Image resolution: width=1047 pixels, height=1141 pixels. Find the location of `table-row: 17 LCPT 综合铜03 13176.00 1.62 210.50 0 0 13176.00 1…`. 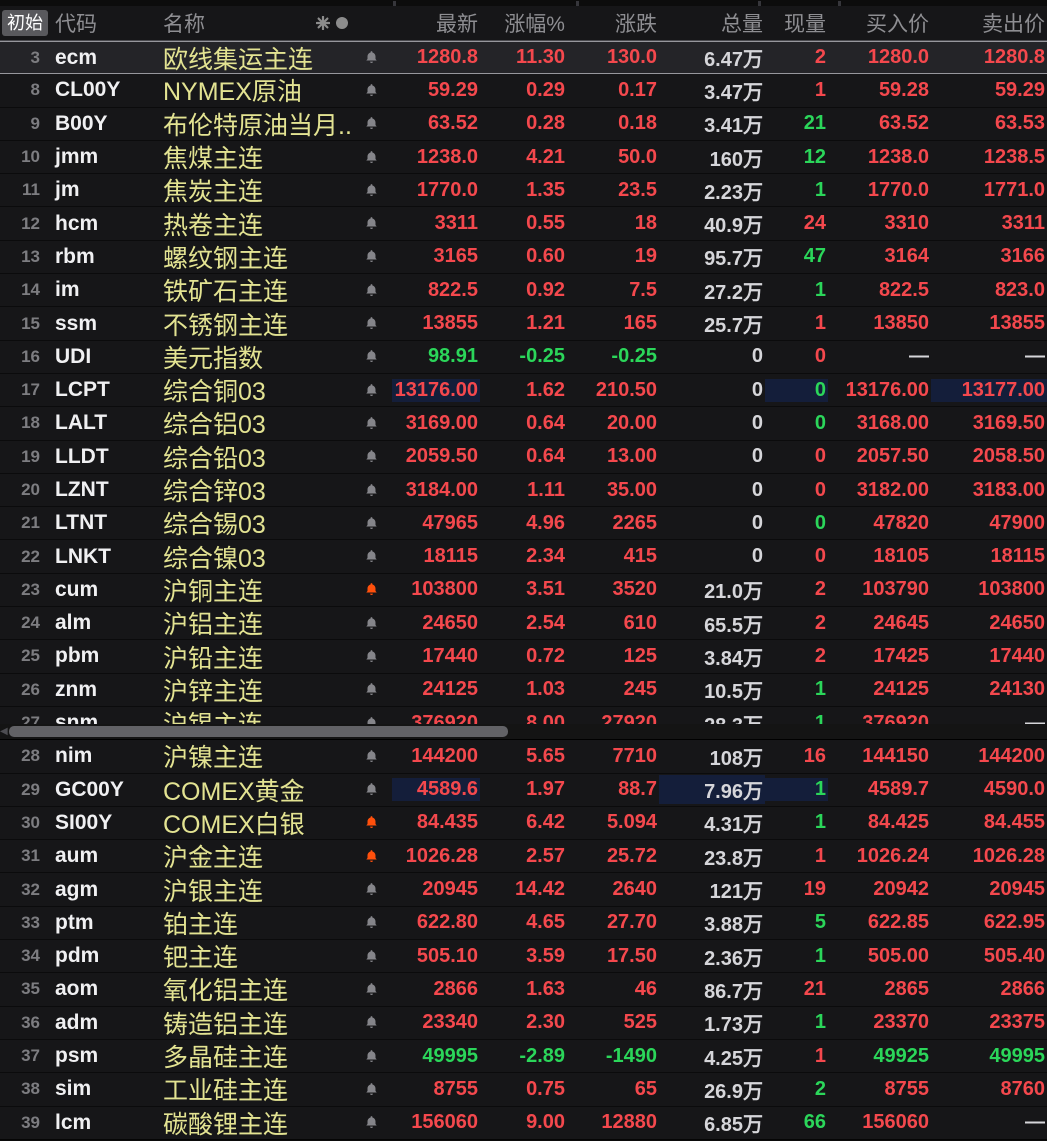

table-row: 17 LCPT 综合铜03 13176.00 1.62 210.50 0 0 13176.00 1… is located at coordinates (523, 391).